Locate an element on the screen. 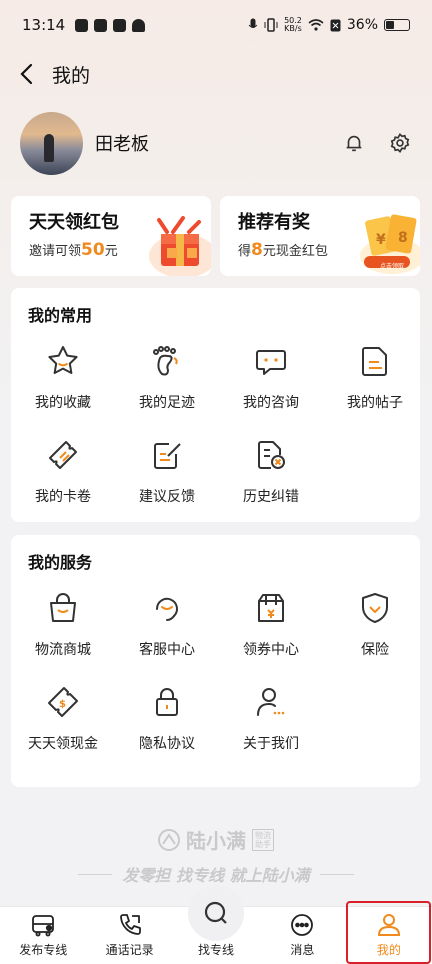 The height and width of the screenshot is (964, 432). promo-card-red-packet: 天天领红包 邀请可领 50 元 is located at coordinates (111, 236).